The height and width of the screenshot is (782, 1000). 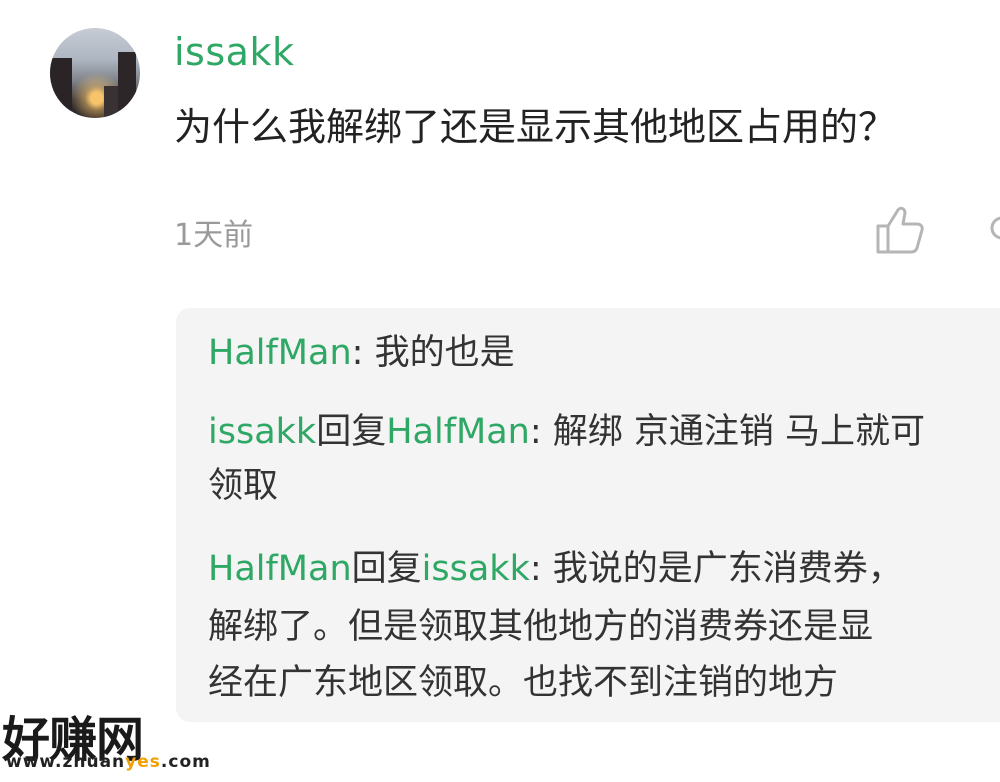 What do you see at coordinates (535, 127) in the screenshot?
I see `comment-text: 为什么我解绑了还是显示其他地区占用的？` at bounding box center [535, 127].